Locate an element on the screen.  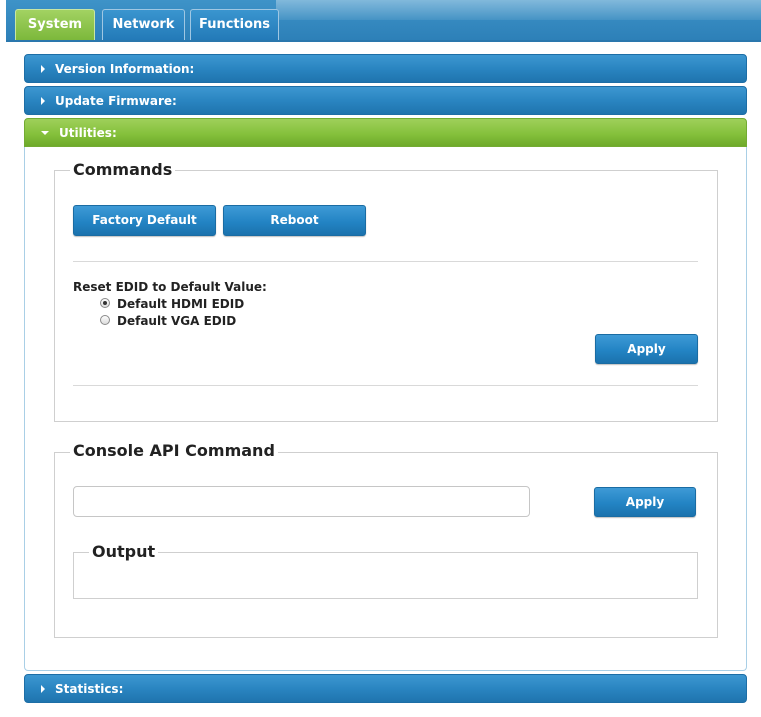
section-title: Update Firmware: is located at coordinates (116, 101).